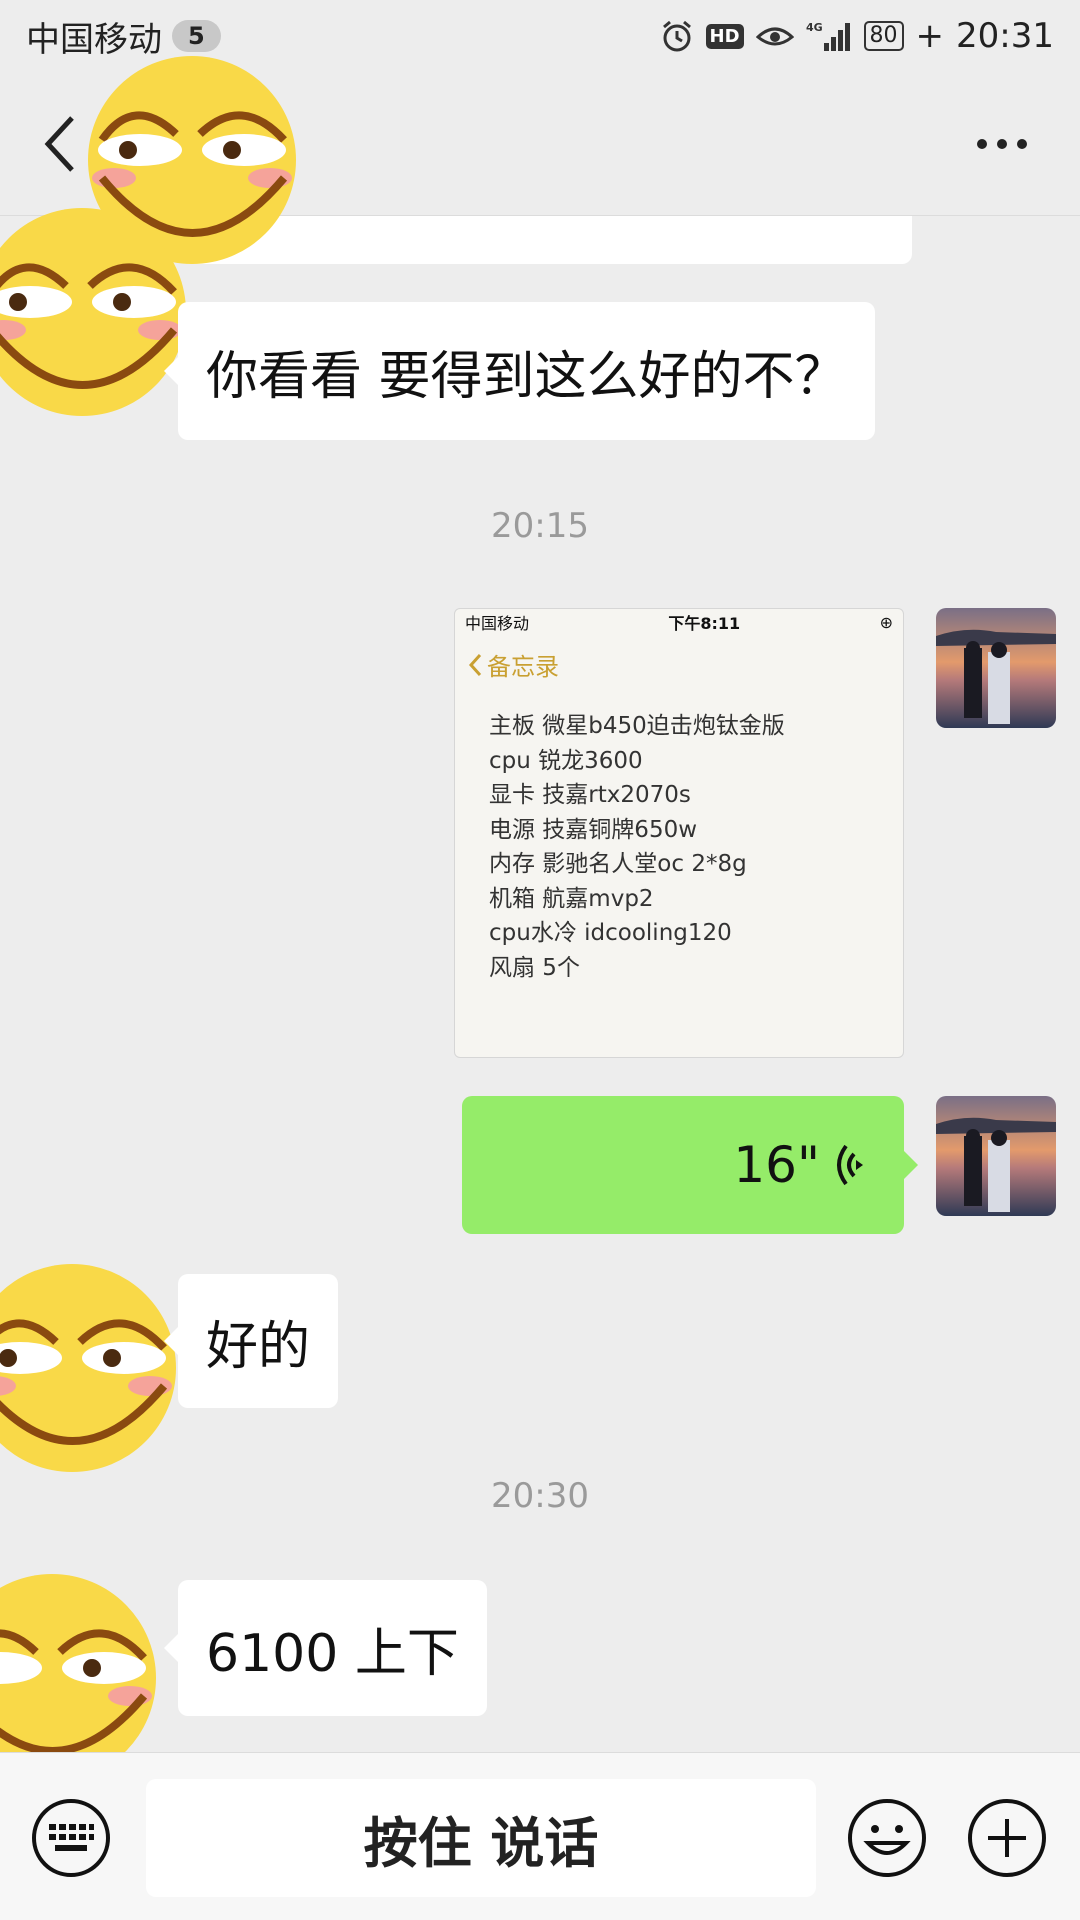 The height and width of the screenshot is (1920, 1080). Describe the element at coordinates (523, 667) in the screenshot. I see `image-back-label: 备忘录` at that location.